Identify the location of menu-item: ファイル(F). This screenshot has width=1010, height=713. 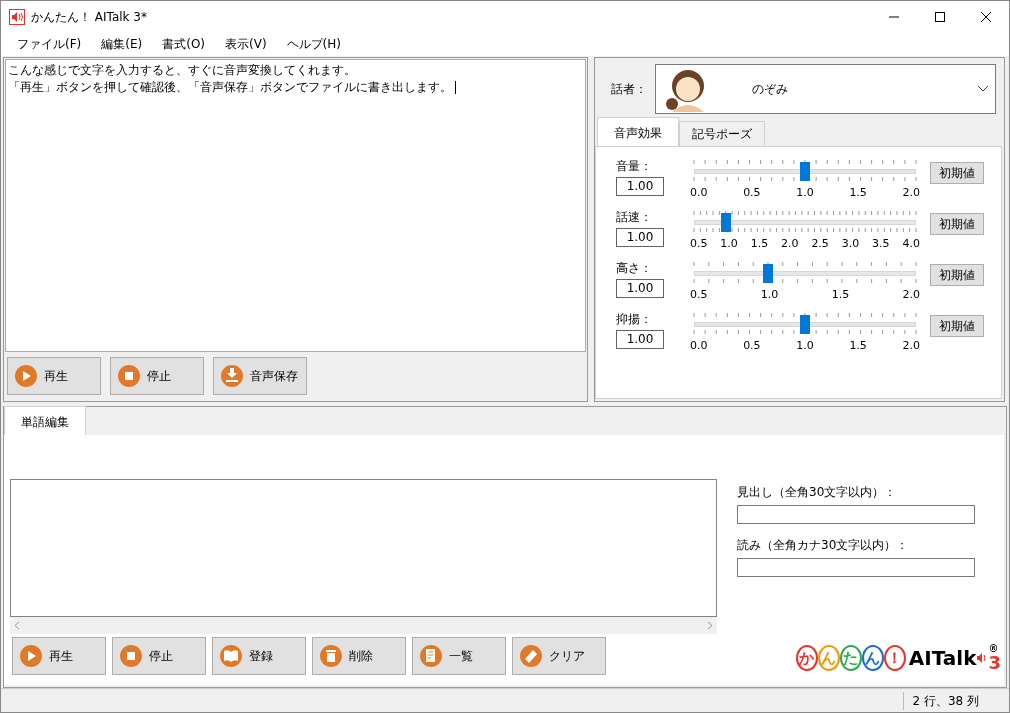
(49, 43).